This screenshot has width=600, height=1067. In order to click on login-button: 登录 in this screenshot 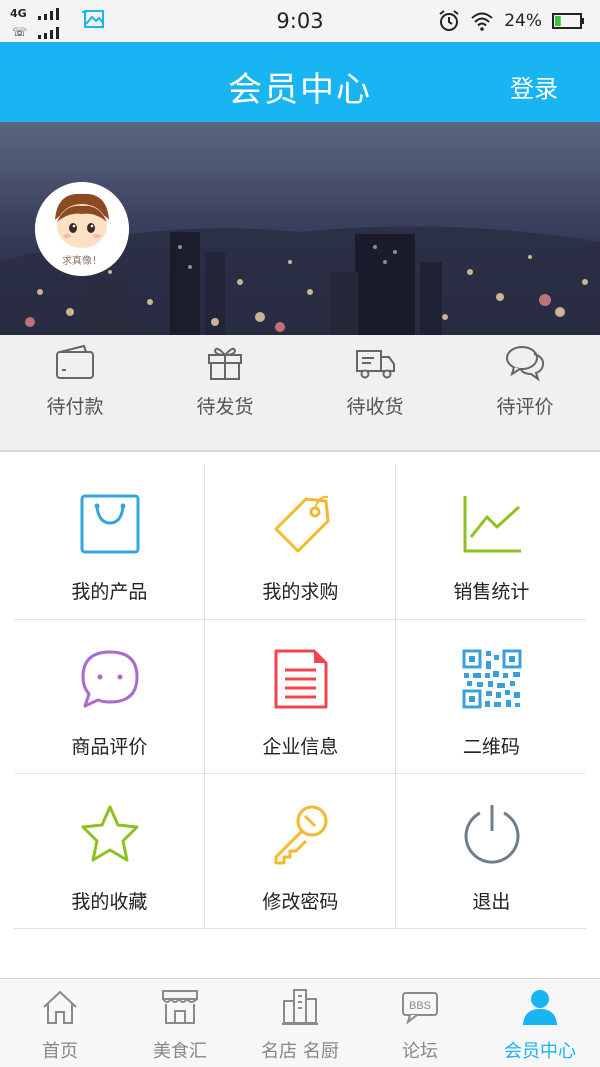, I will do `click(534, 86)`.